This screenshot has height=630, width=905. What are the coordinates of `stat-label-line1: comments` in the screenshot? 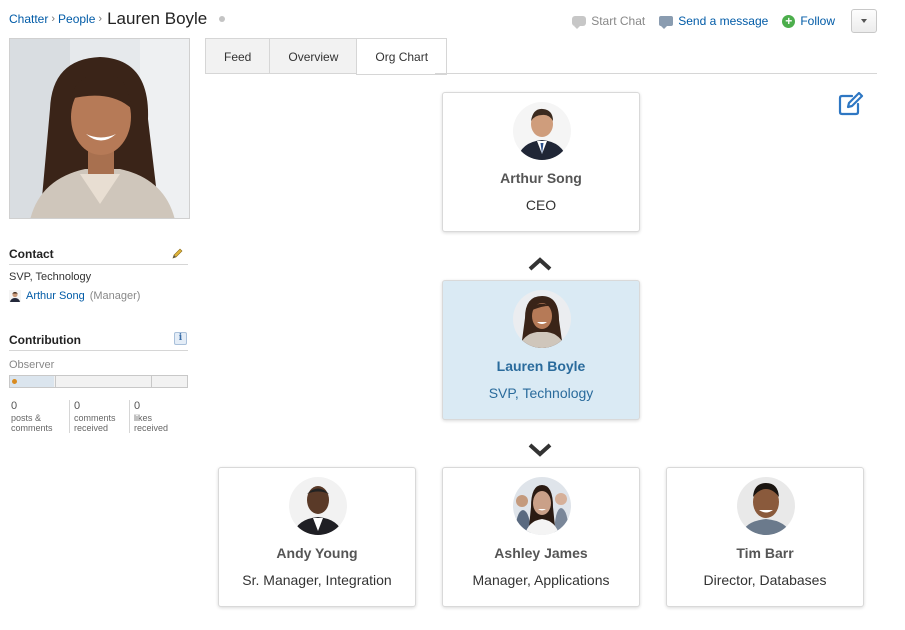 It's located at (95, 418).